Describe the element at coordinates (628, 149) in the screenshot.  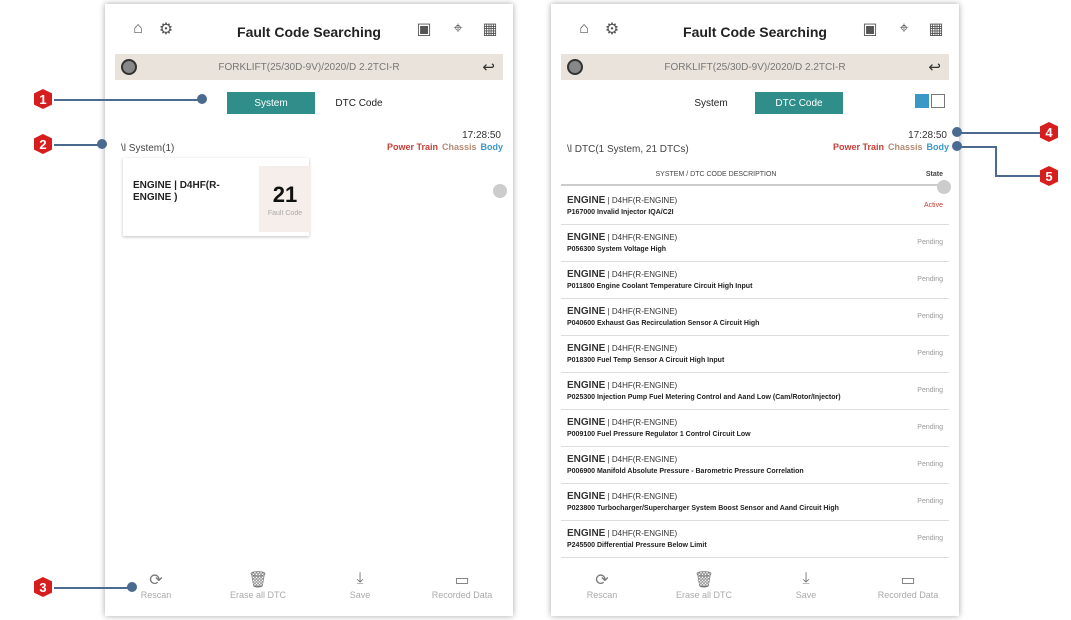
I see `dtc-summary: \l DTC(1 System, 21 DTCs)` at that location.